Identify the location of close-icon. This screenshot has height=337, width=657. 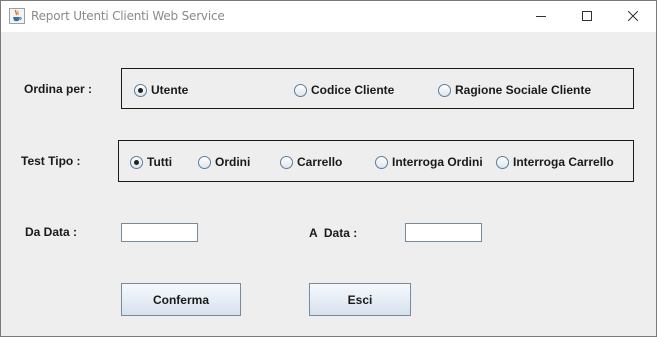
(633, 17).